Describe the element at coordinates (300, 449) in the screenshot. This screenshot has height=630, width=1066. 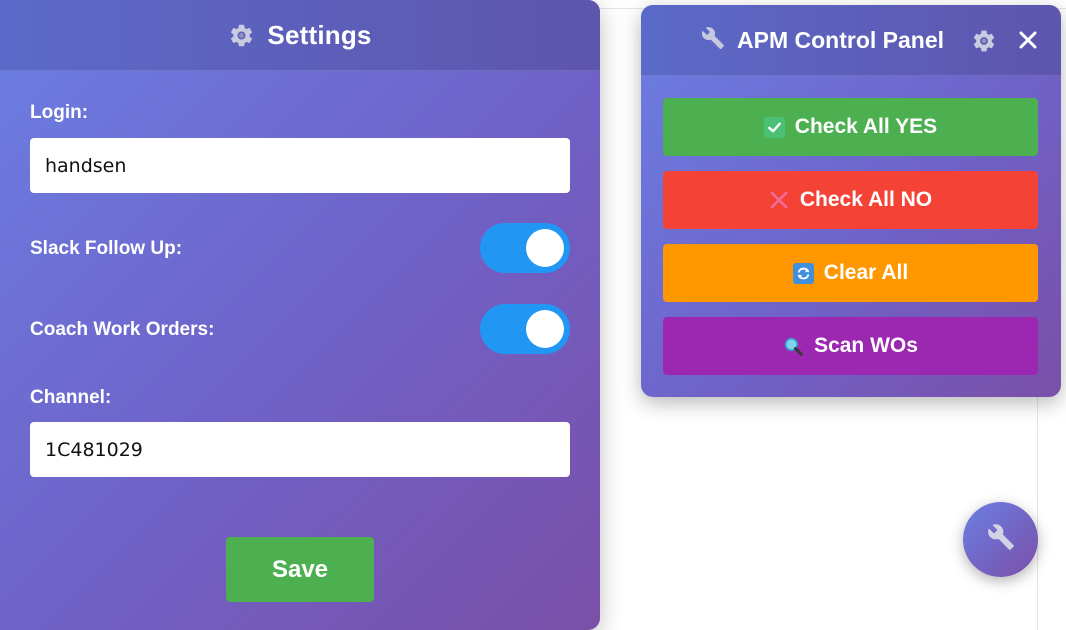
I see `channel-input` at that location.